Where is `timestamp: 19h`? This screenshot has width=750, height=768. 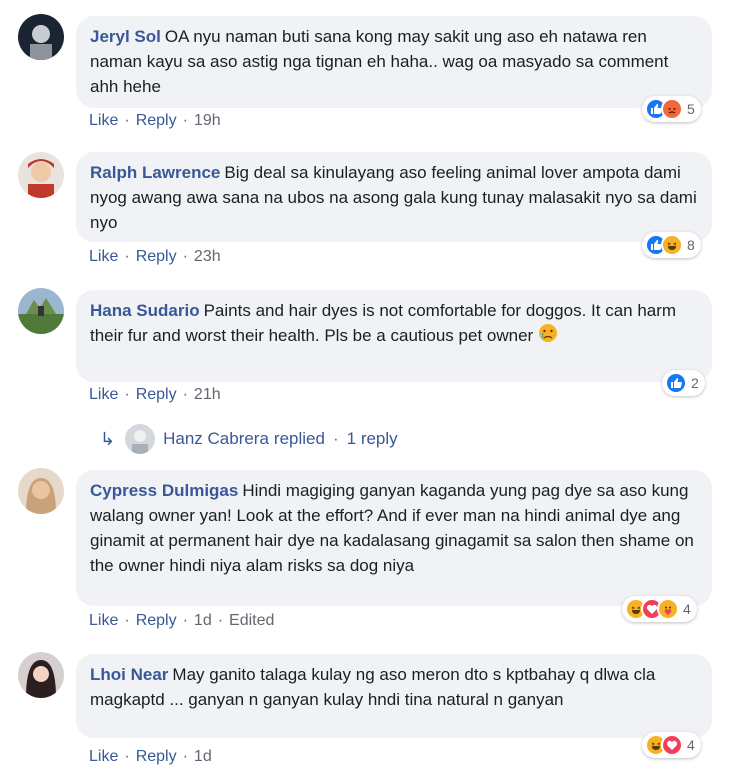
timestamp: 19h is located at coordinates (207, 120).